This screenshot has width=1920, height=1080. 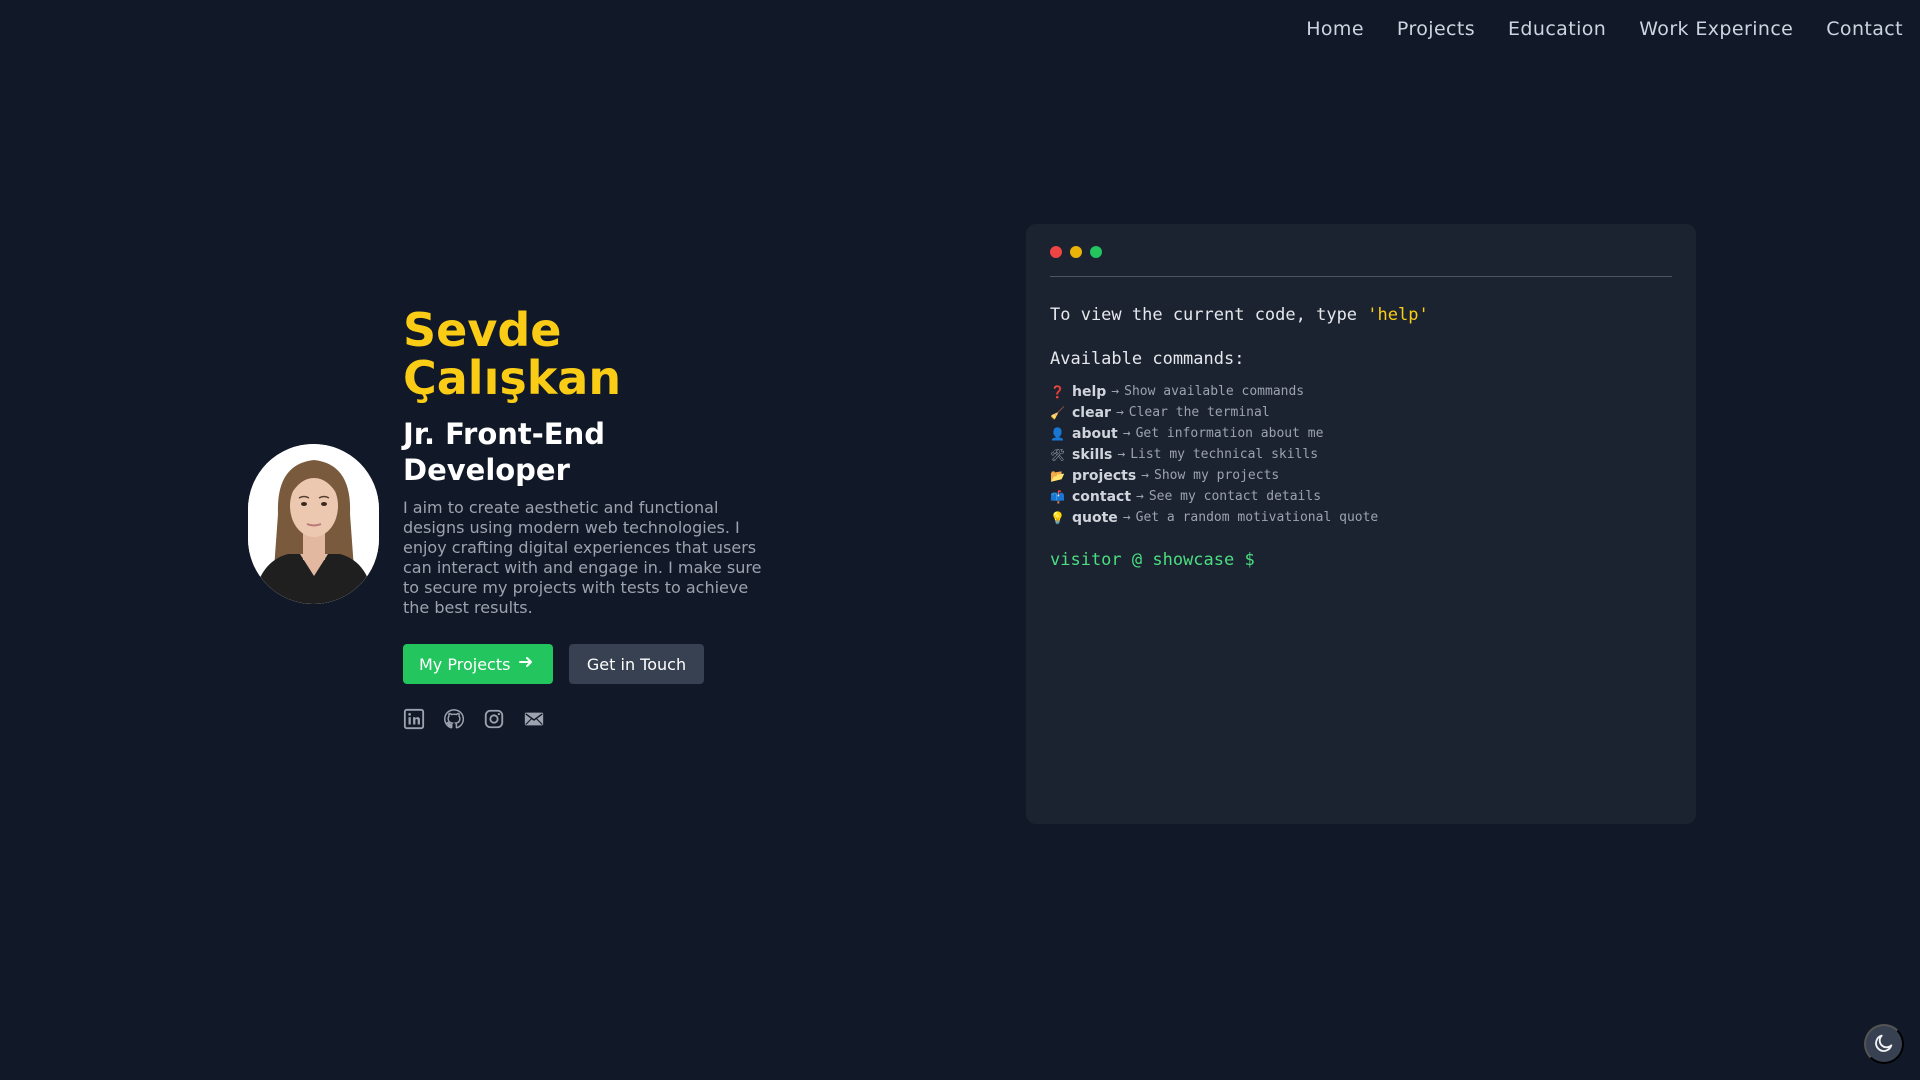 What do you see at coordinates (1224, 454) in the screenshot?
I see `command-desc: List my technical skills` at bounding box center [1224, 454].